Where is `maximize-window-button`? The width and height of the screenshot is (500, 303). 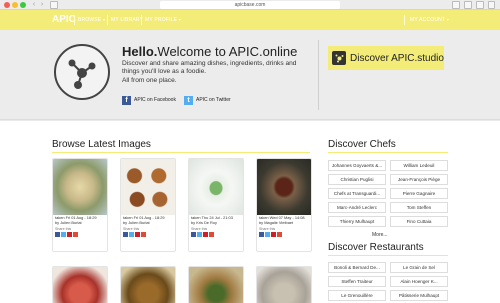 maximize-window-button is located at coordinates (23, 5).